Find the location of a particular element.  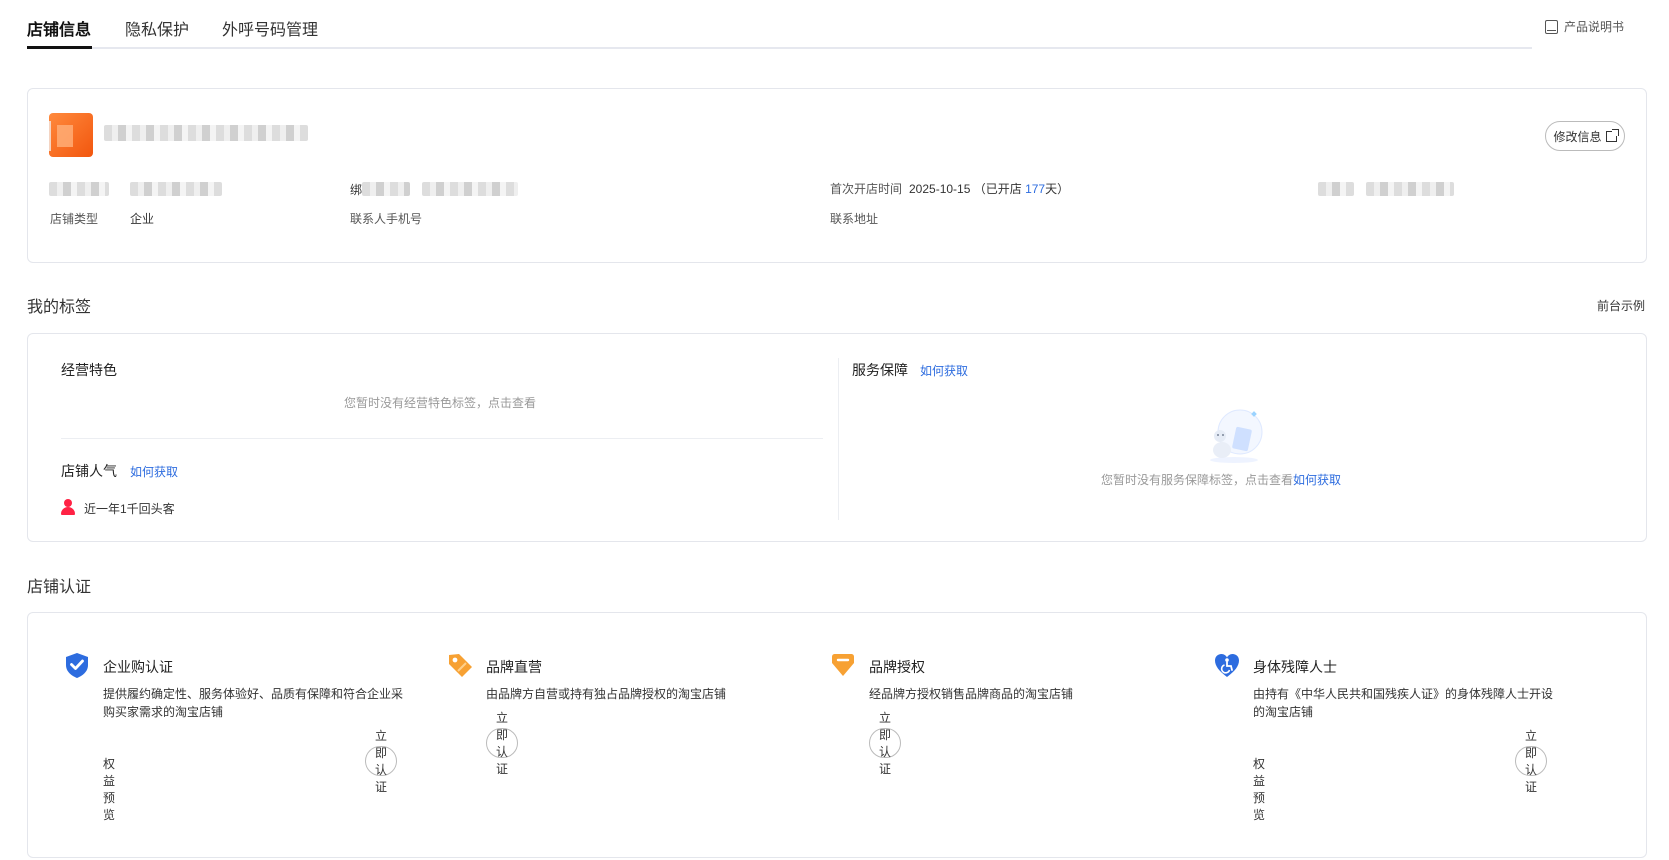

tab-privacy: 隐私保护 is located at coordinates (157, 28).